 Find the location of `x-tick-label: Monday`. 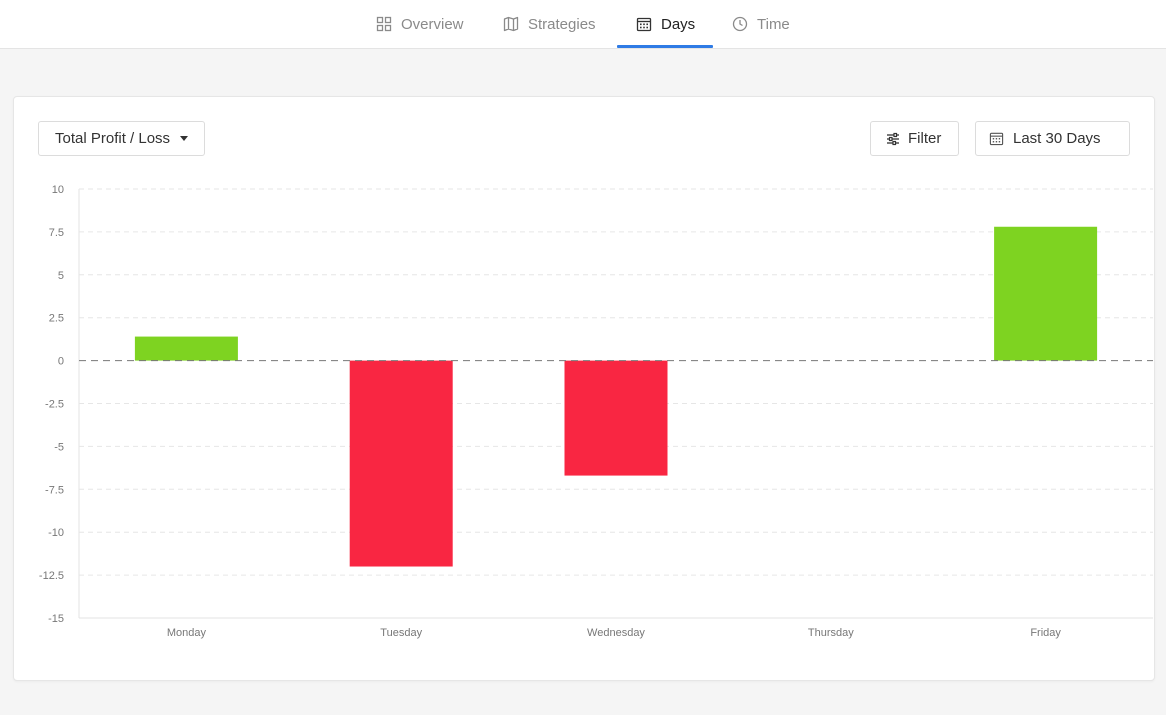

x-tick-label: Monday is located at coordinates (187, 633).